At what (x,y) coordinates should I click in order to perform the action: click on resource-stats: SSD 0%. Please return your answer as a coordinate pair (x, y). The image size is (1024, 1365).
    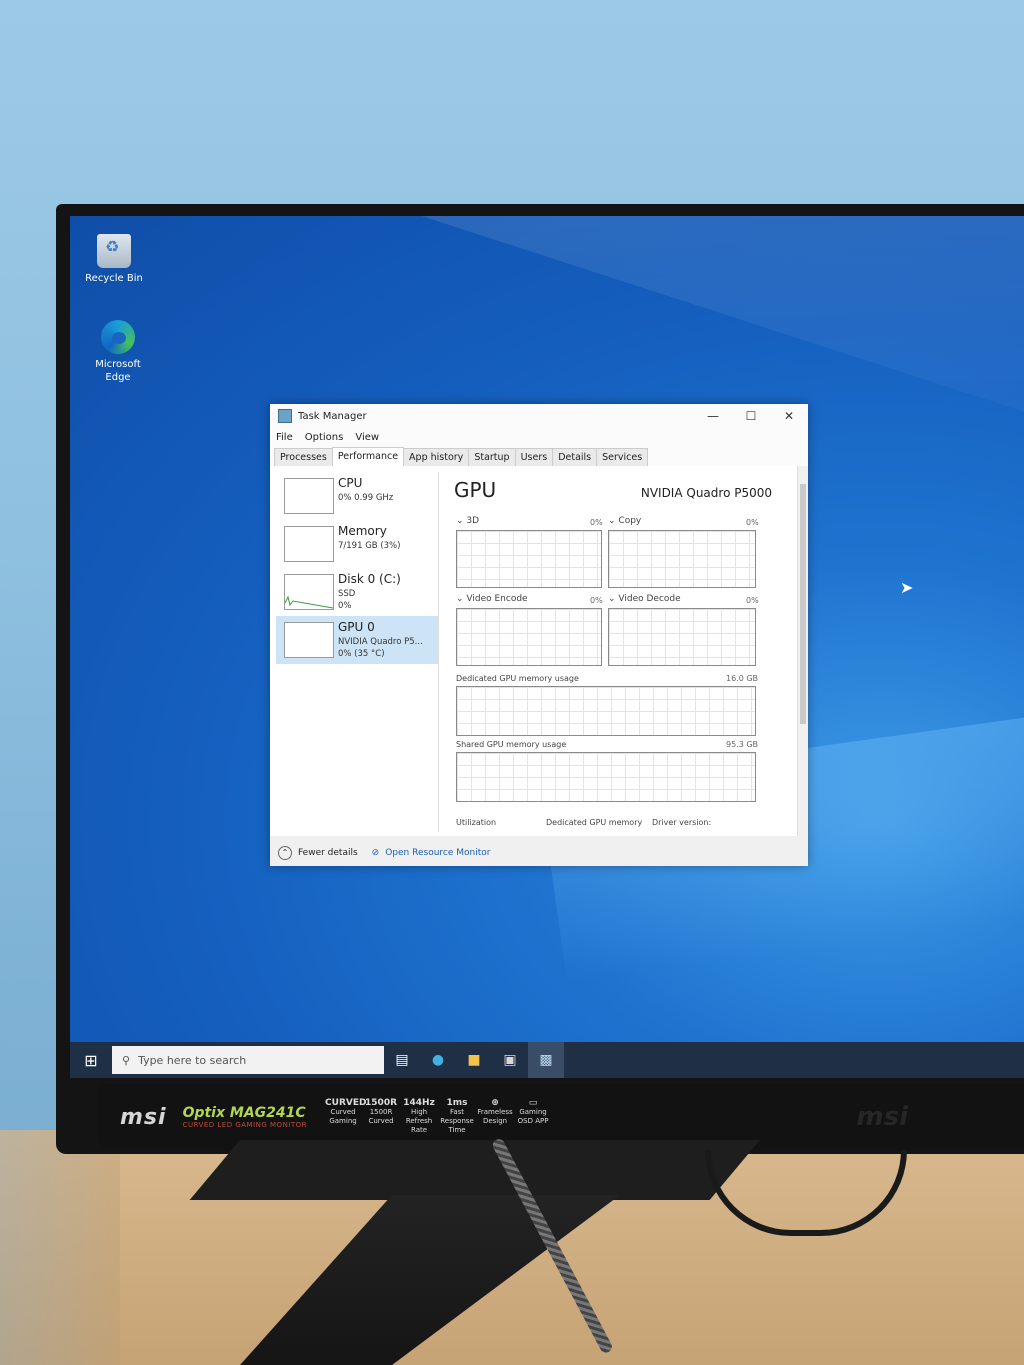
    Looking at the image, I should click on (346, 600).